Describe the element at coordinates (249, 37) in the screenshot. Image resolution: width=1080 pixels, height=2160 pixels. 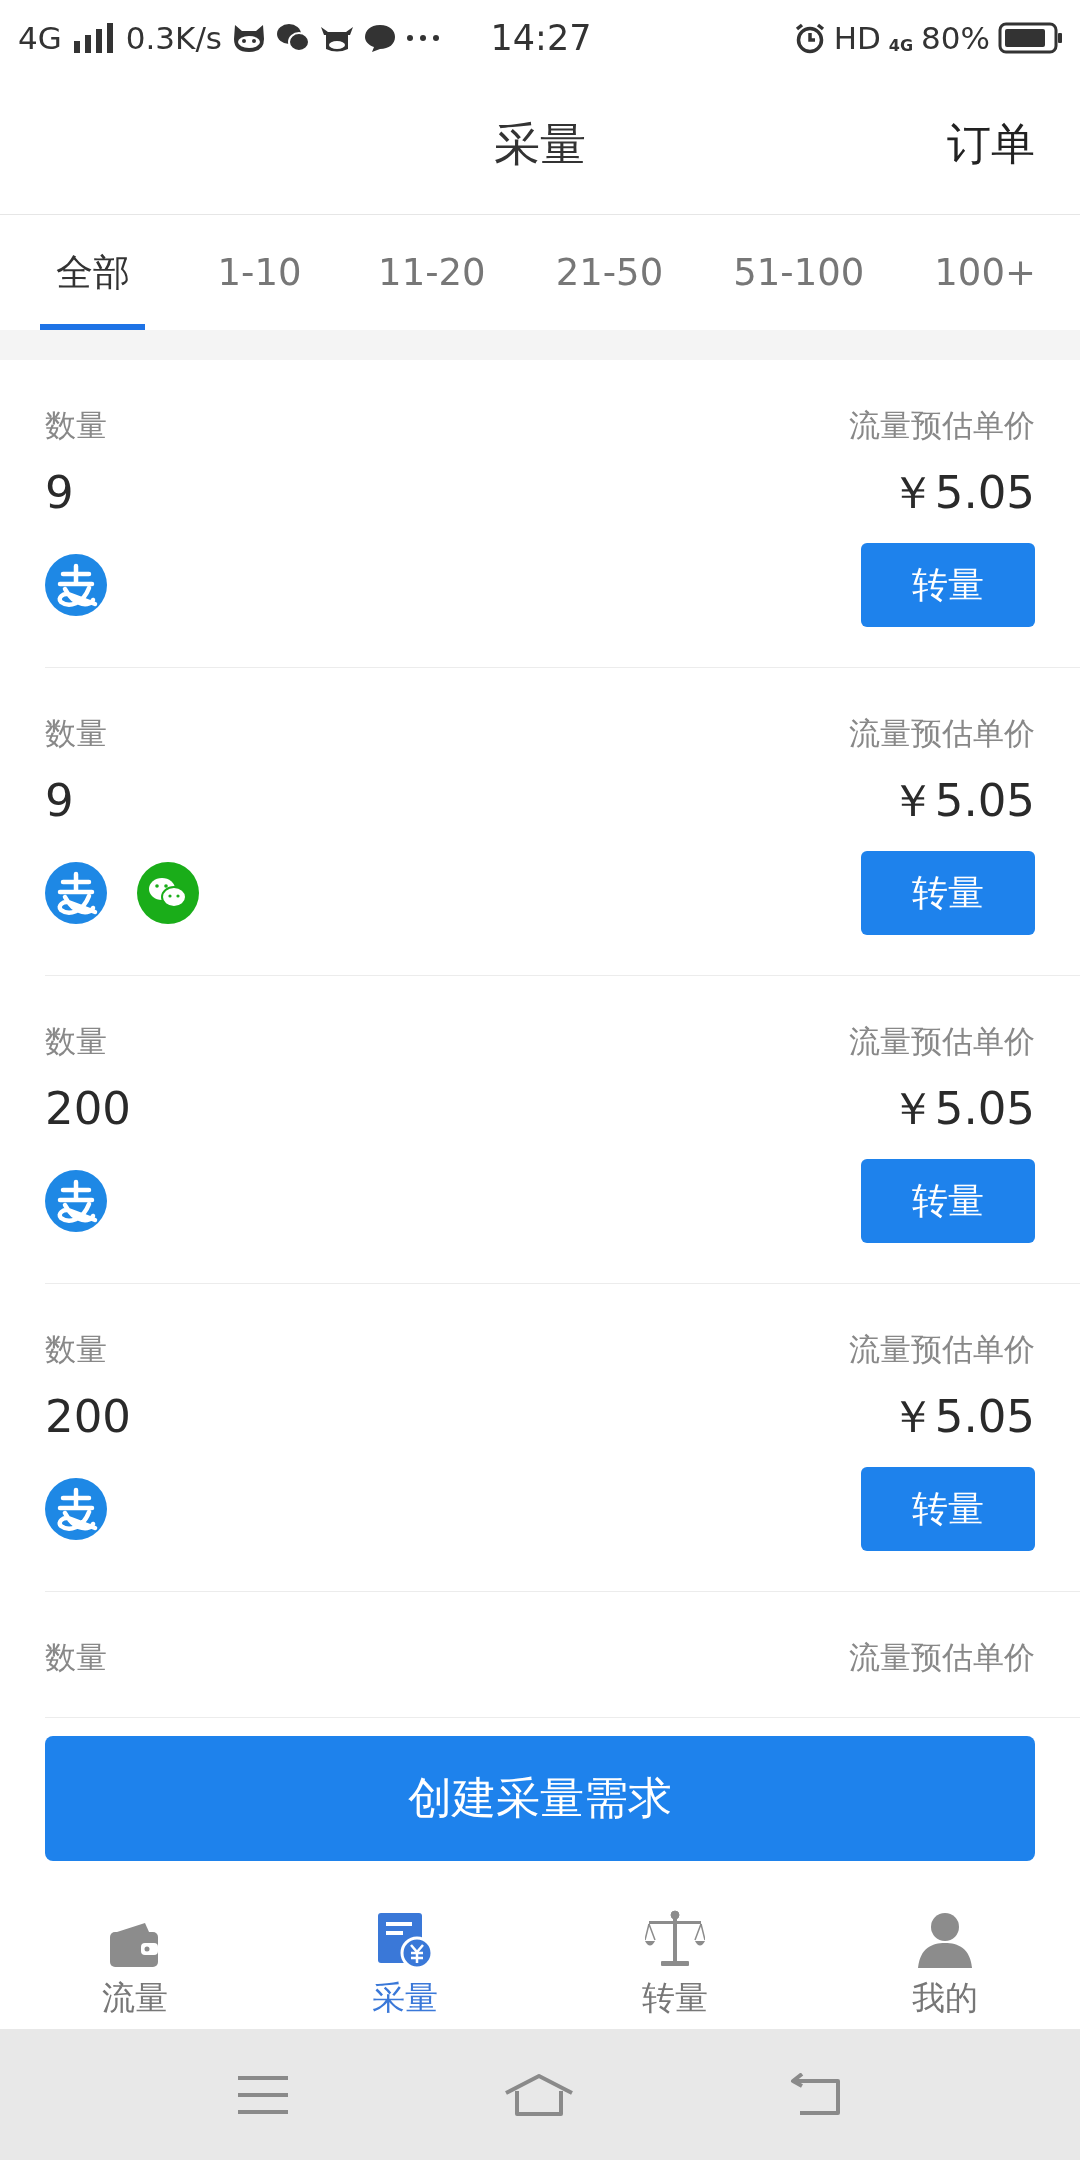
I see `cat-face-icon` at that location.